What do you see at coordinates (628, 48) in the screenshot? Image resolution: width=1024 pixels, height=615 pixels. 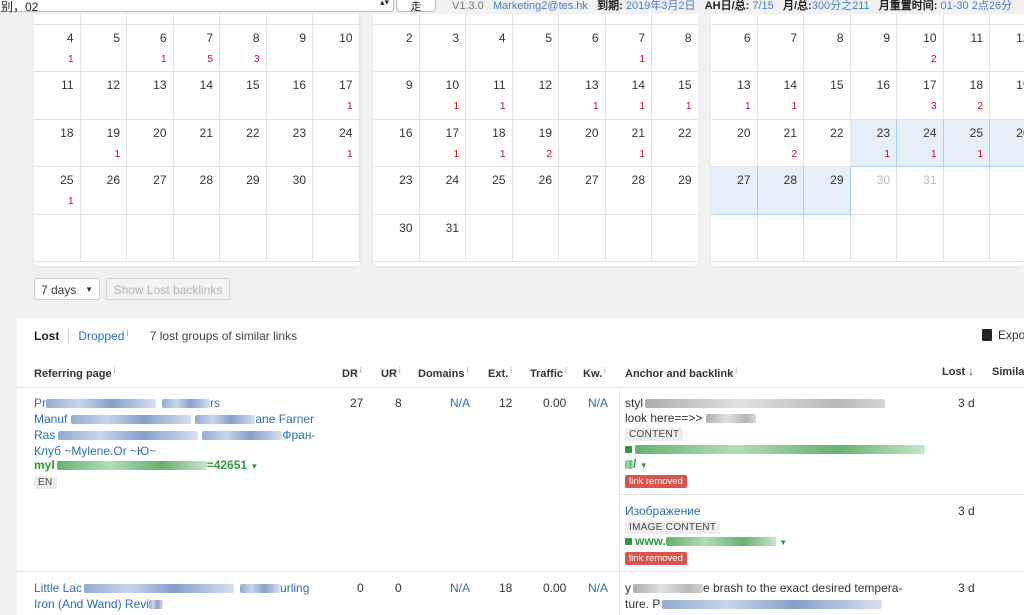 I see `calendar-day-cell: 71` at bounding box center [628, 48].